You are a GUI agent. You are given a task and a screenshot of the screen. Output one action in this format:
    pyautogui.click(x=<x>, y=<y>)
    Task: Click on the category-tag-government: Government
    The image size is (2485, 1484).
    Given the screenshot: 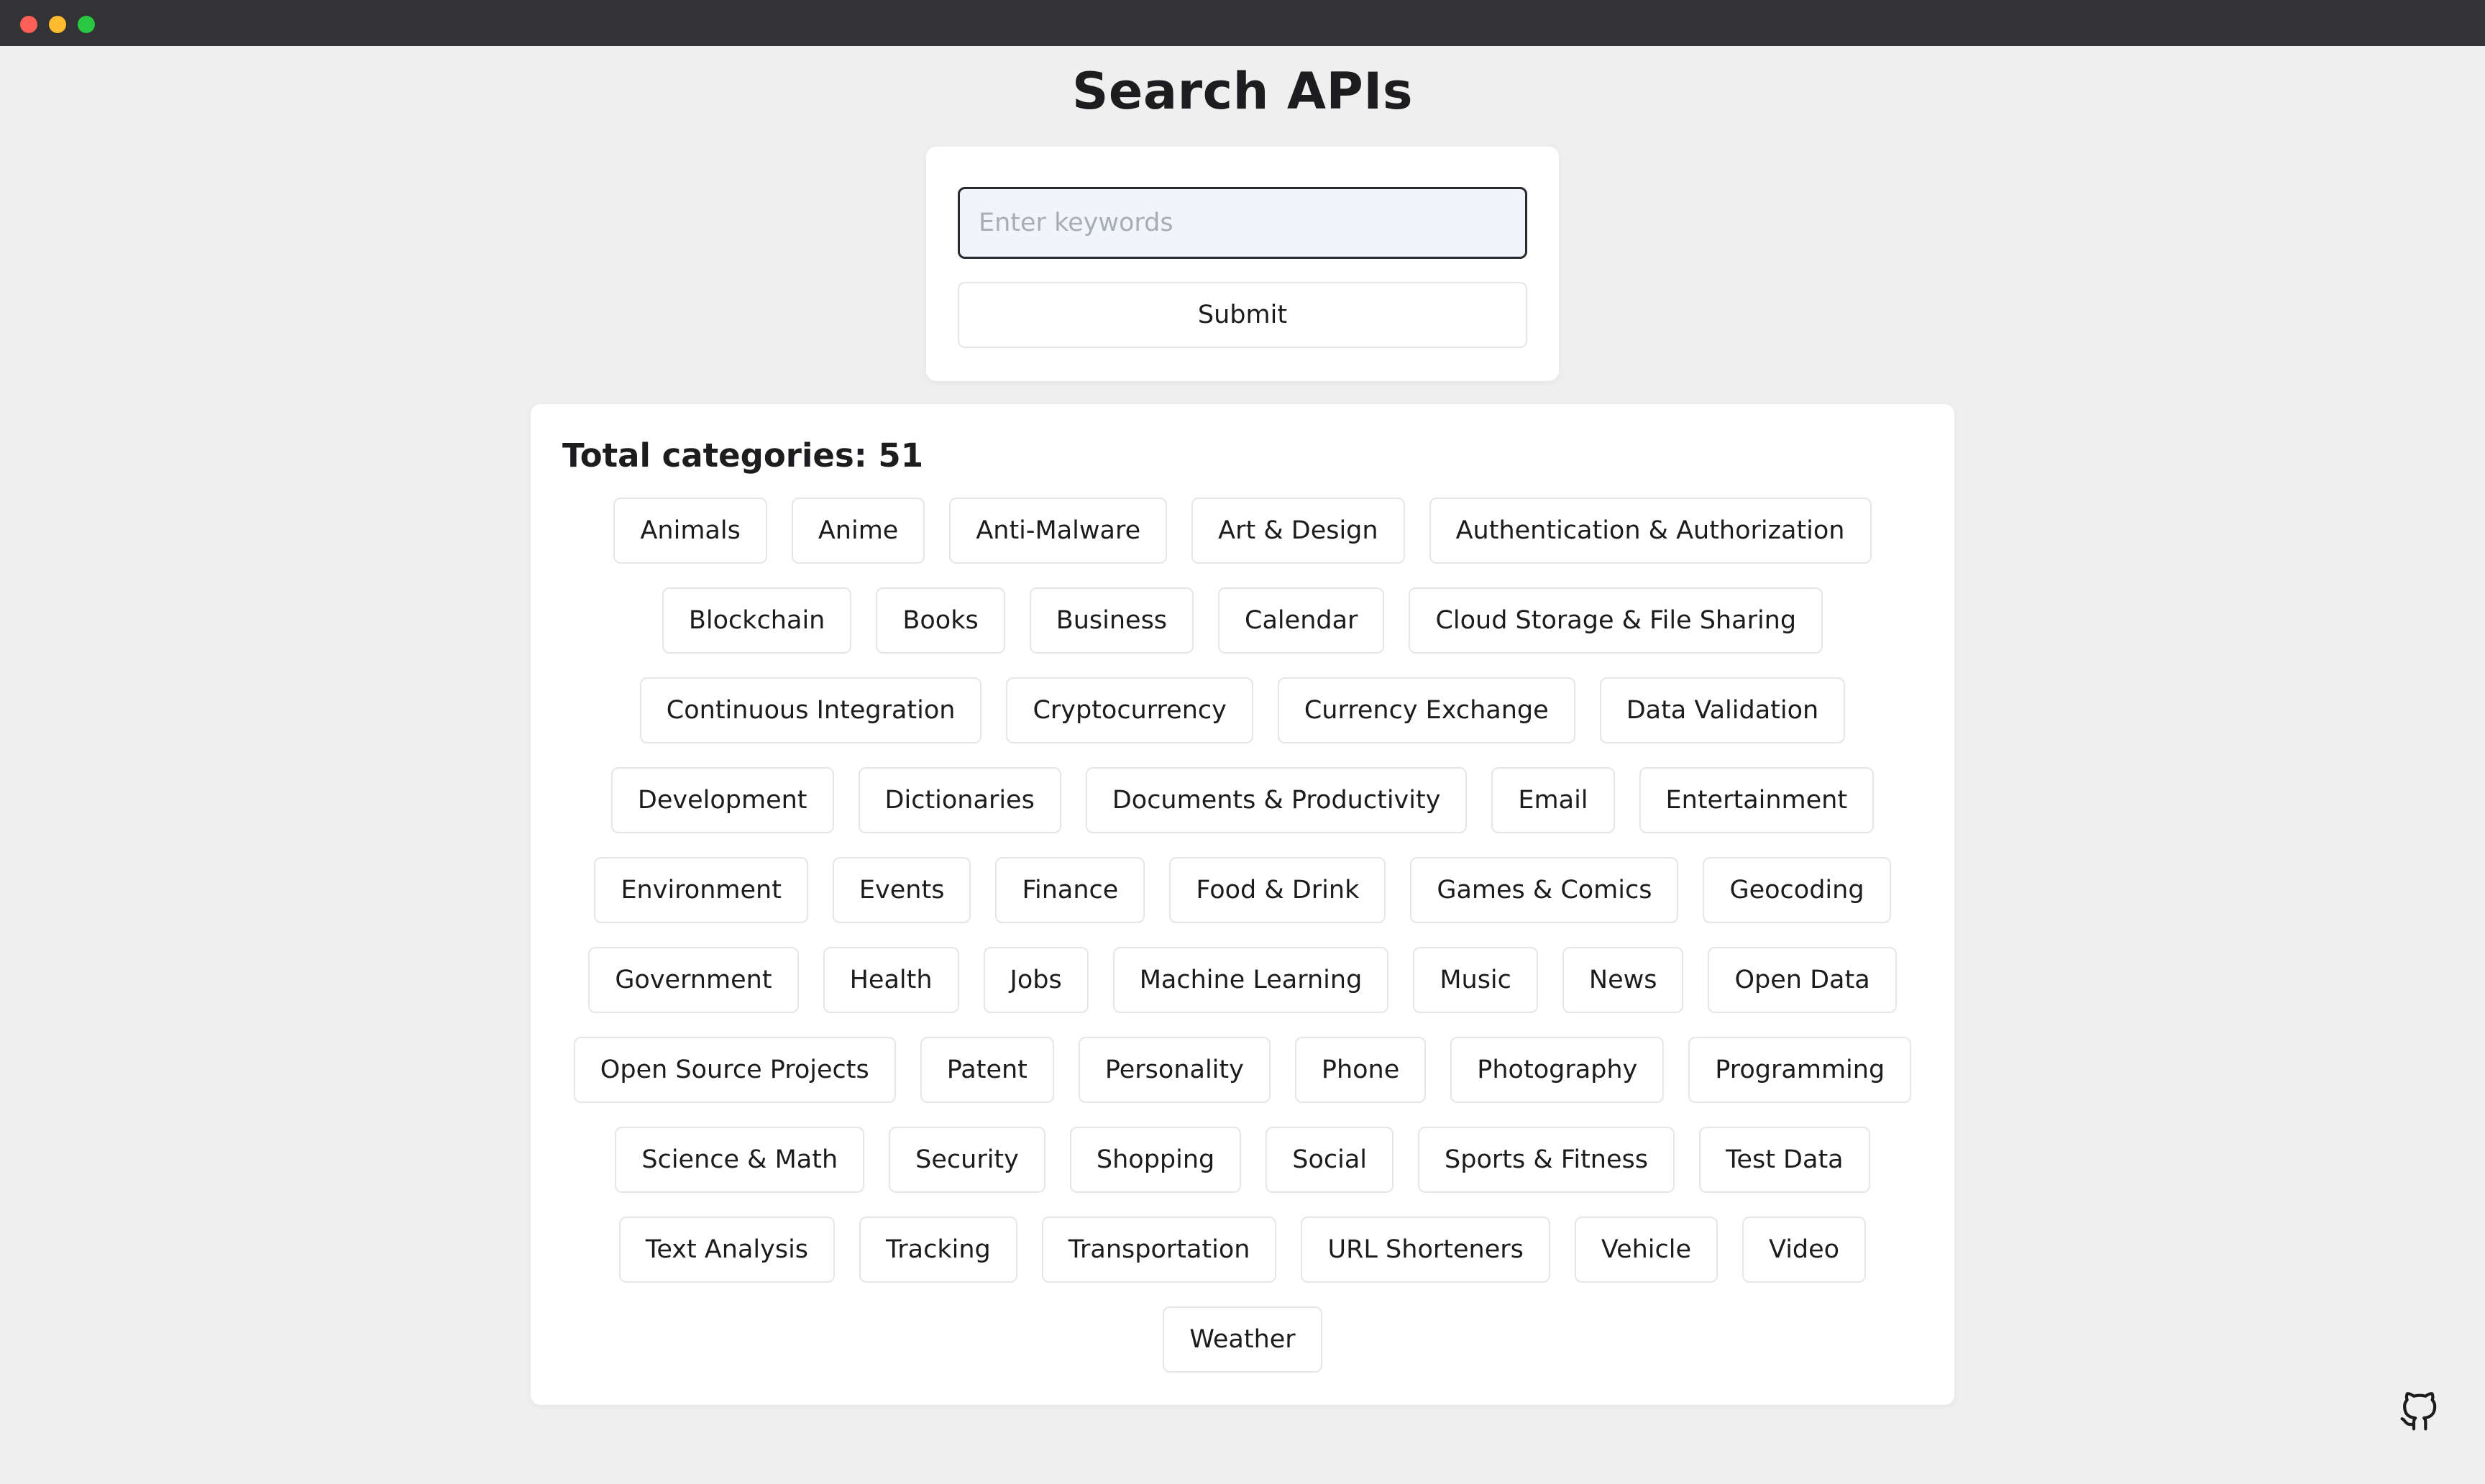 What is the action you would take?
    pyautogui.click(x=694, y=980)
    